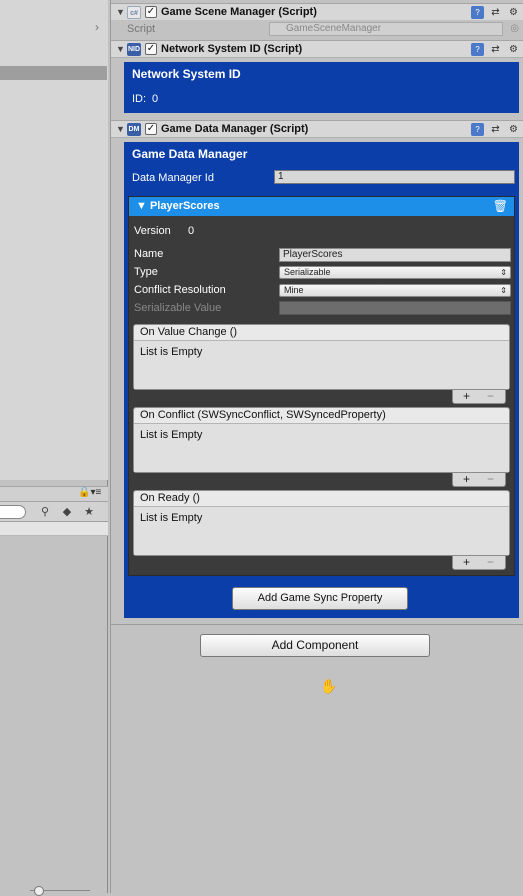  I want to click on player-scores-title: ▼ PlayerScores, so click(178, 206).